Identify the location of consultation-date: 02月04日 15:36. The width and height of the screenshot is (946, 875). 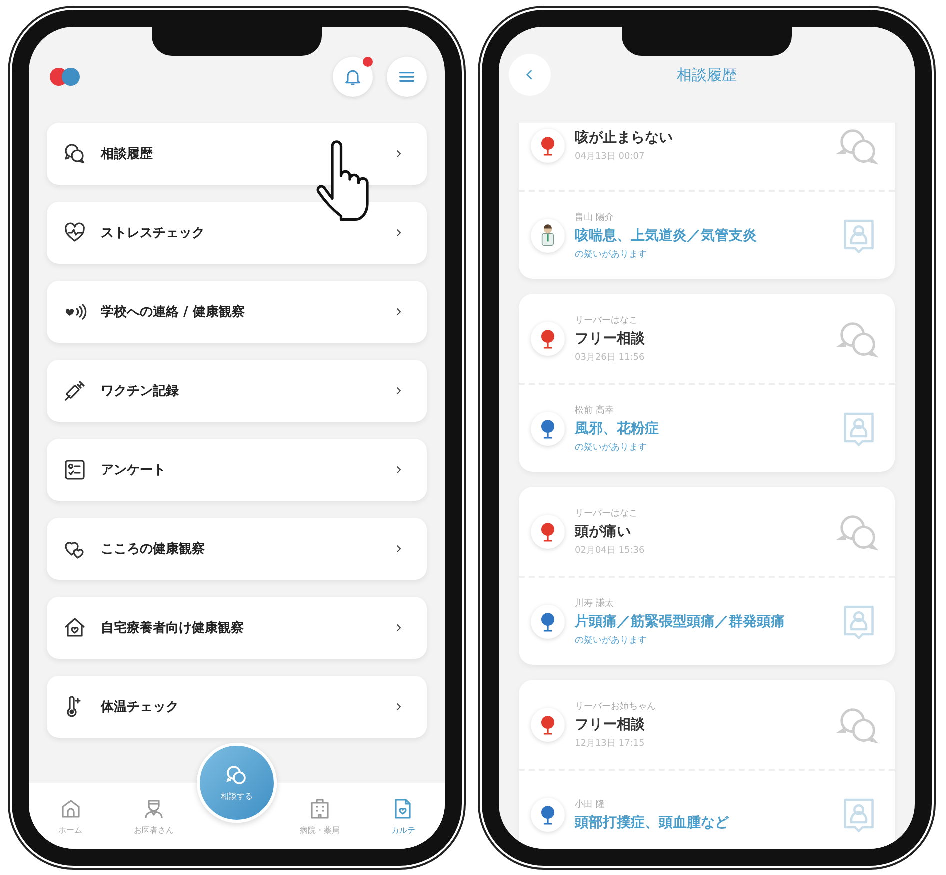
(610, 550).